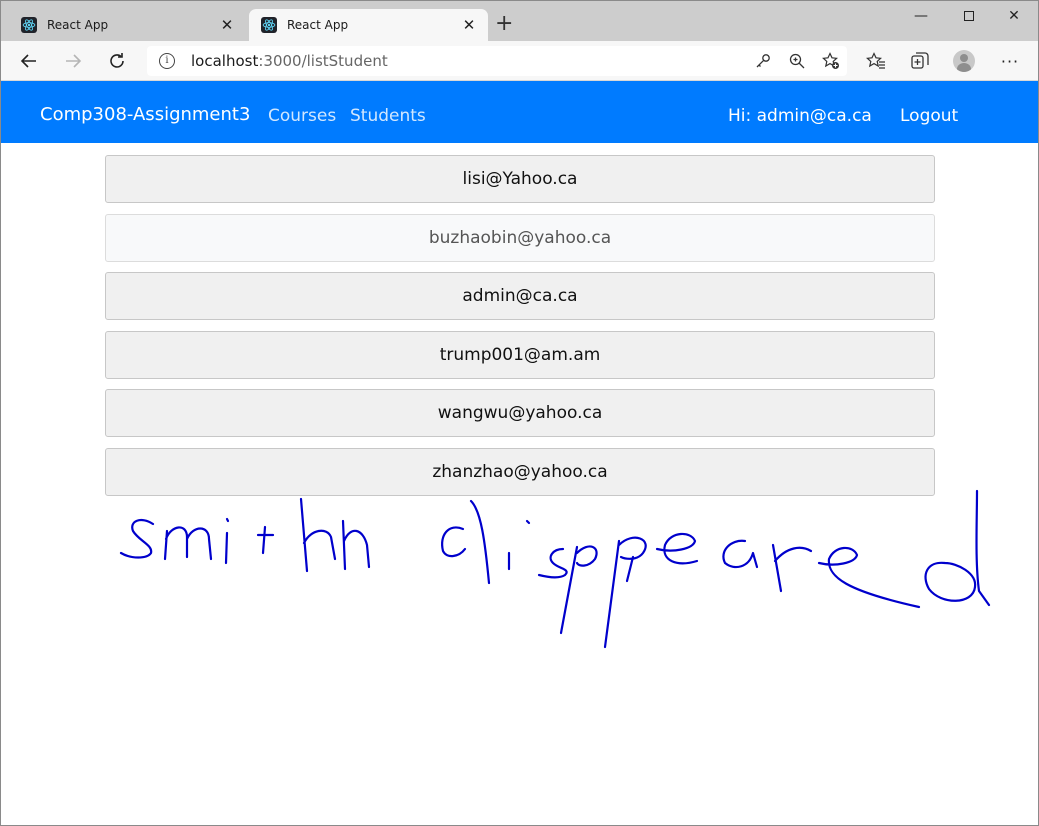  I want to click on zoom-icon, so click(797, 61).